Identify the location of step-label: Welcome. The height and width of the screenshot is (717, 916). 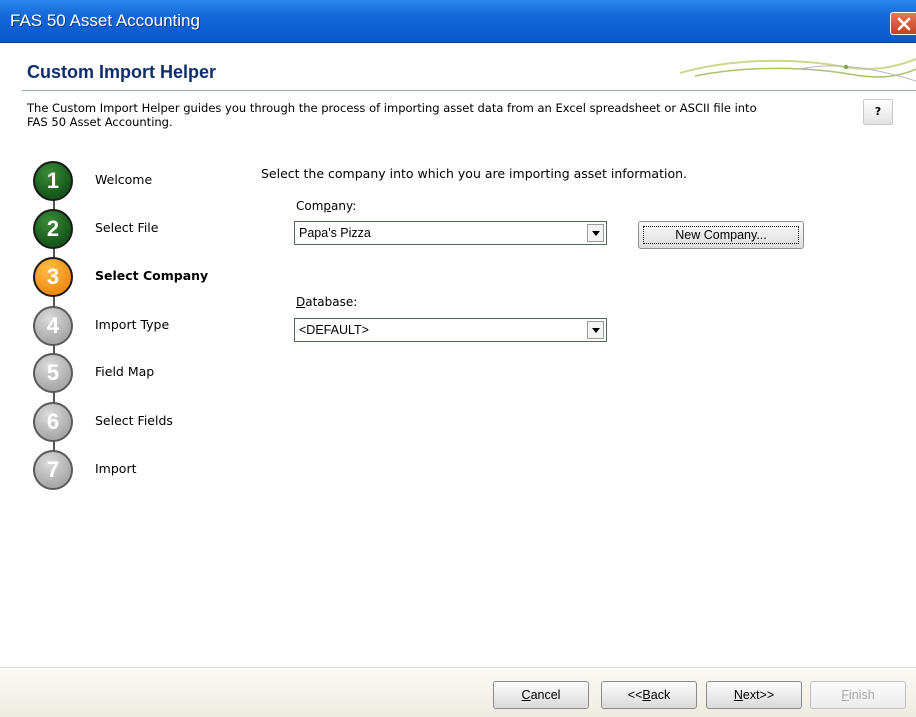
(124, 179).